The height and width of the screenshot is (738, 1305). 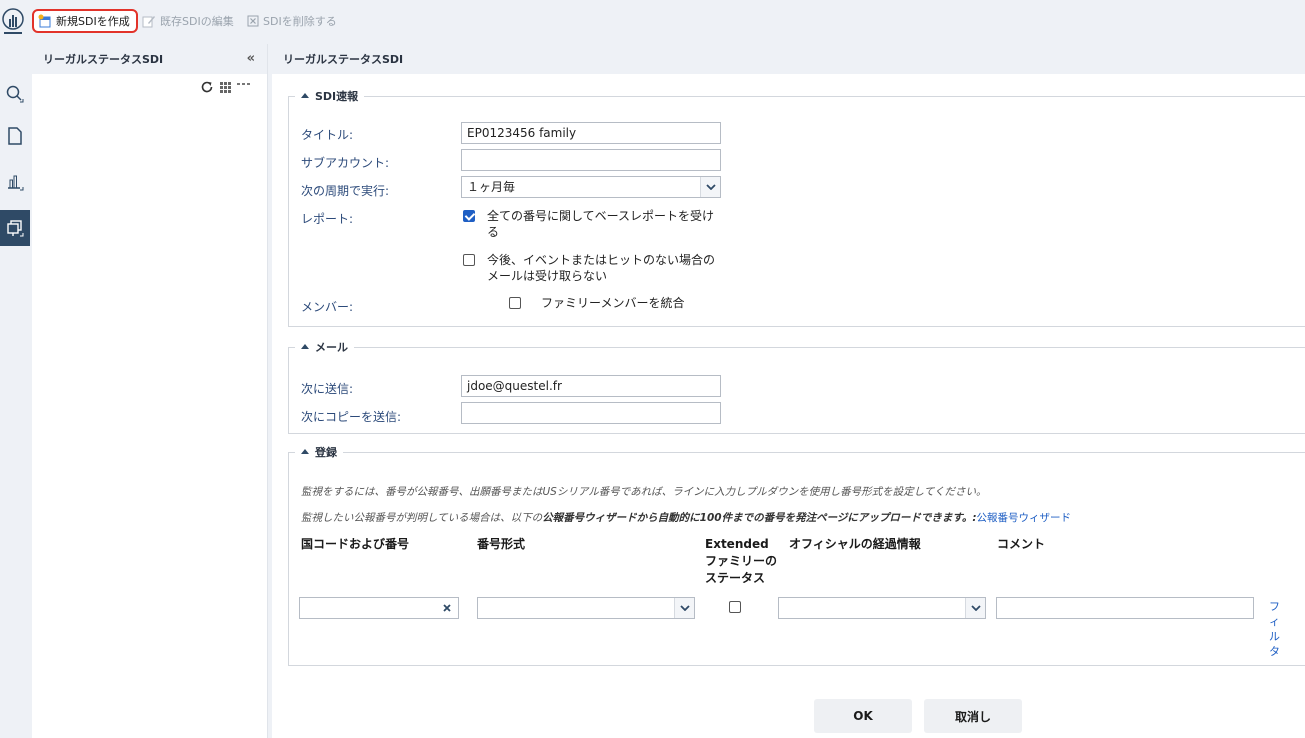 I want to click on to-label: 次に送信:, so click(x=327, y=389).